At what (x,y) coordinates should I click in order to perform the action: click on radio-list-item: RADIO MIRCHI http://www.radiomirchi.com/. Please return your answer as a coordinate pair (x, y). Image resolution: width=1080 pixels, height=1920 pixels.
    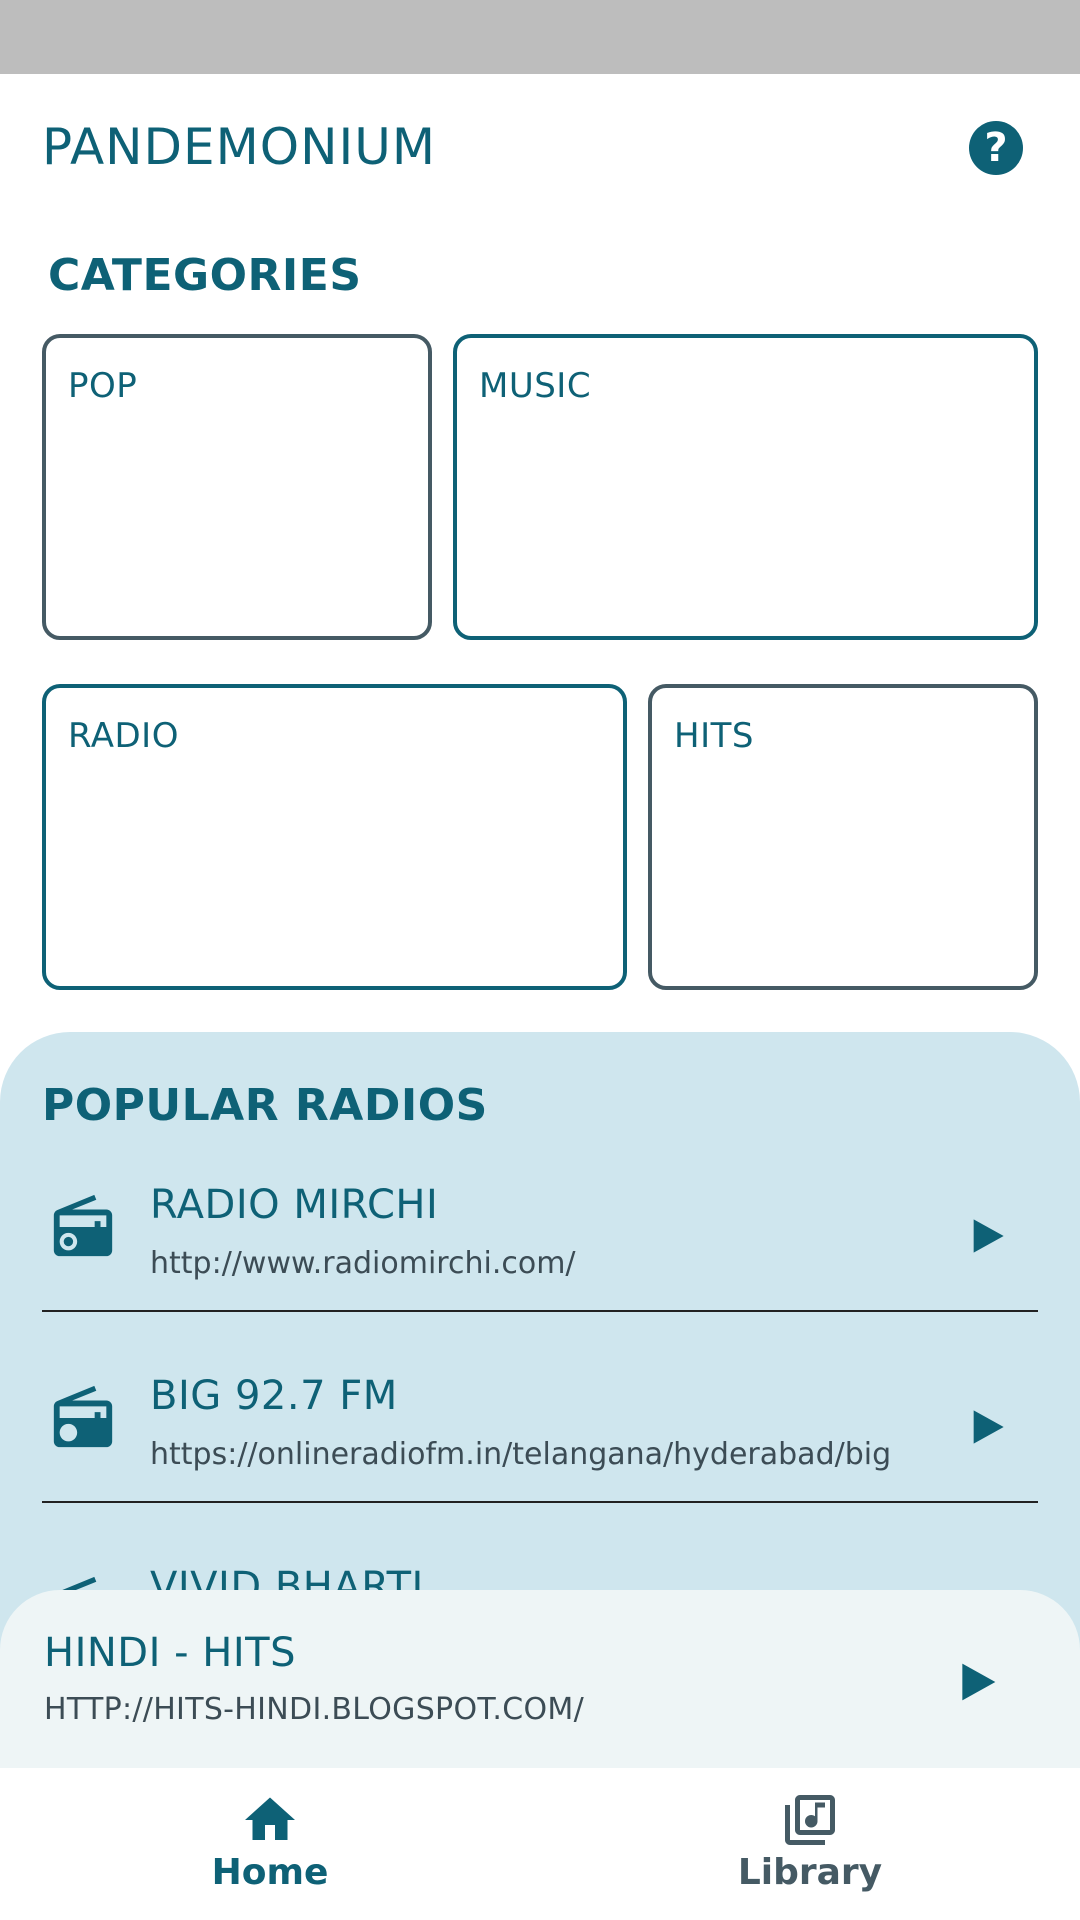
    Looking at the image, I should click on (540, 1261).